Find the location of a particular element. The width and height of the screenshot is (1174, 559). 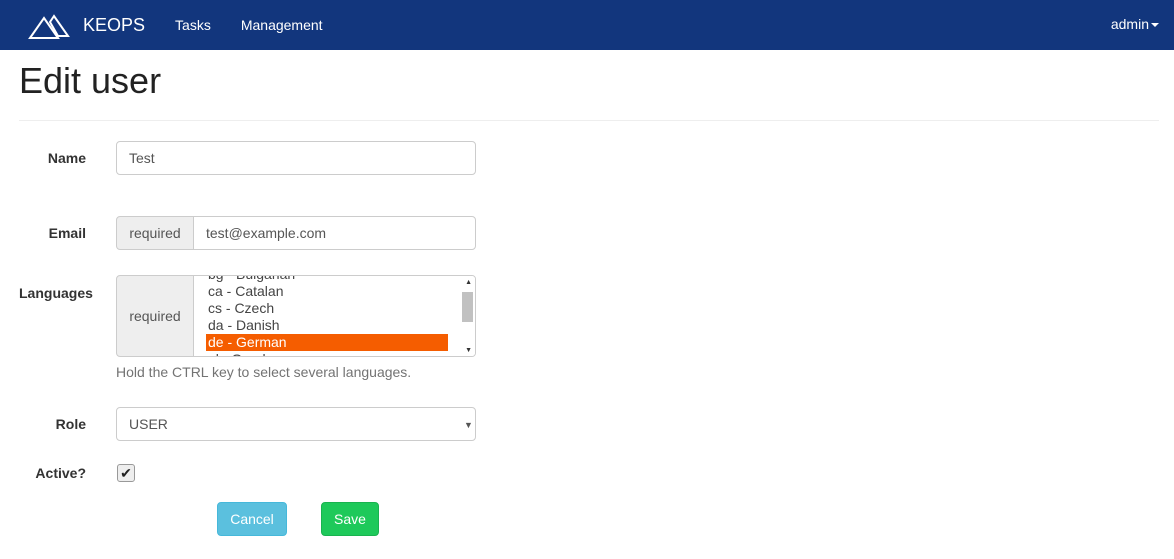

navbar: KEOPS Tasks Management admin is located at coordinates (587, 25).